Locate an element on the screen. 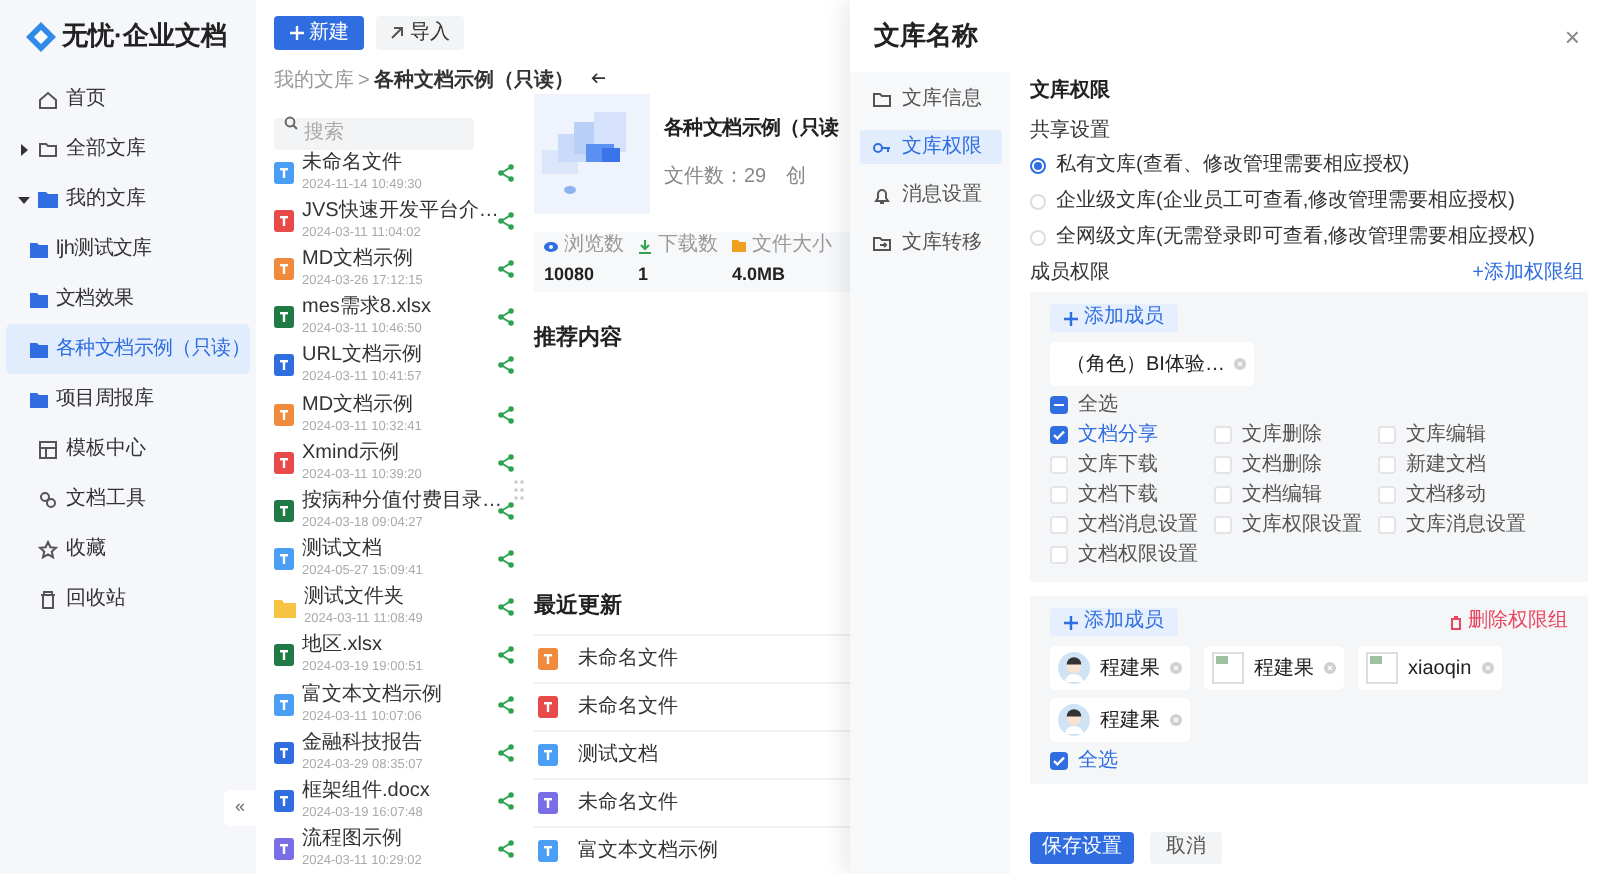 Image resolution: width=1600 pixels, height=874 pixels. file-name: 测试文档 is located at coordinates (342, 549).